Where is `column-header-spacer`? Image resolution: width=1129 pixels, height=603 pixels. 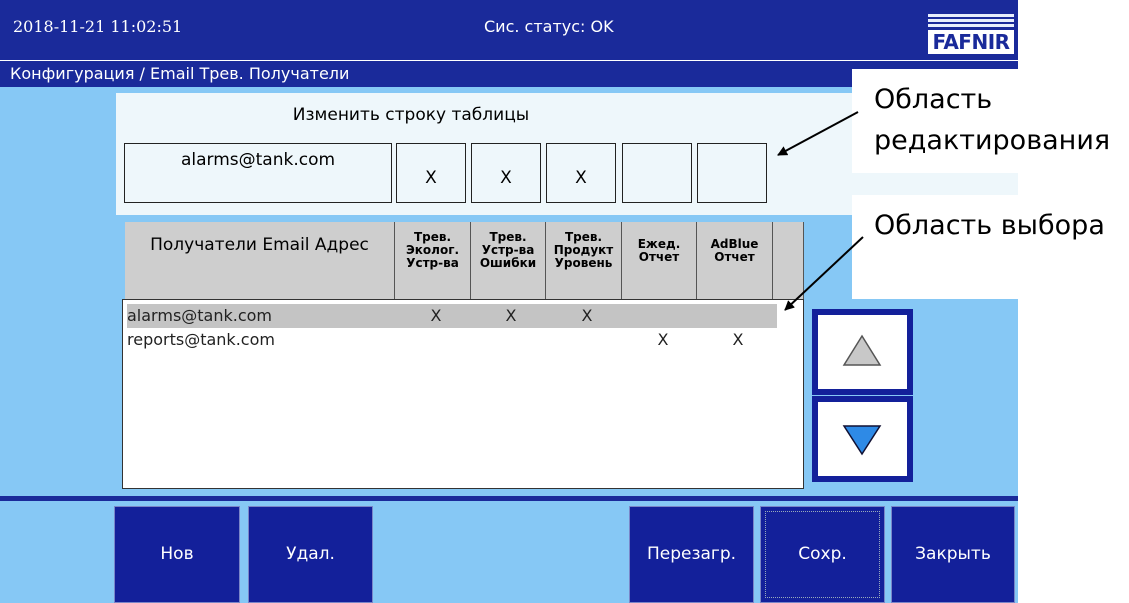
column-header-spacer is located at coordinates (788, 261).